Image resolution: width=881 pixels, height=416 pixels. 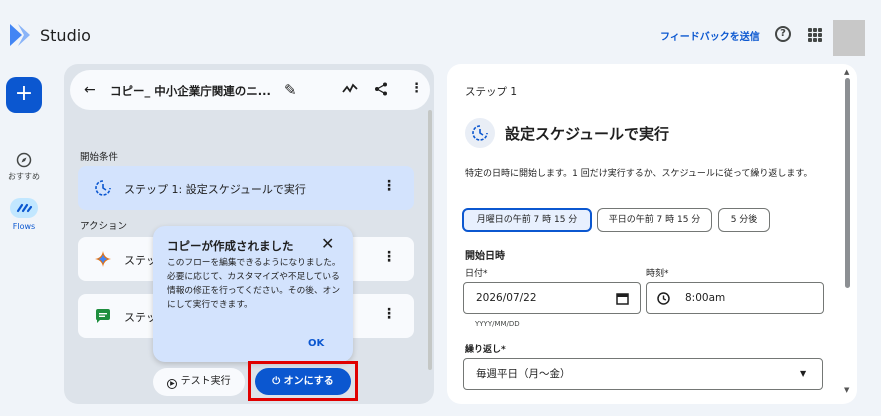 What do you see at coordinates (205, 381) in the screenshot?
I see `test-run-label: テスト実行` at bounding box center [205, 381].